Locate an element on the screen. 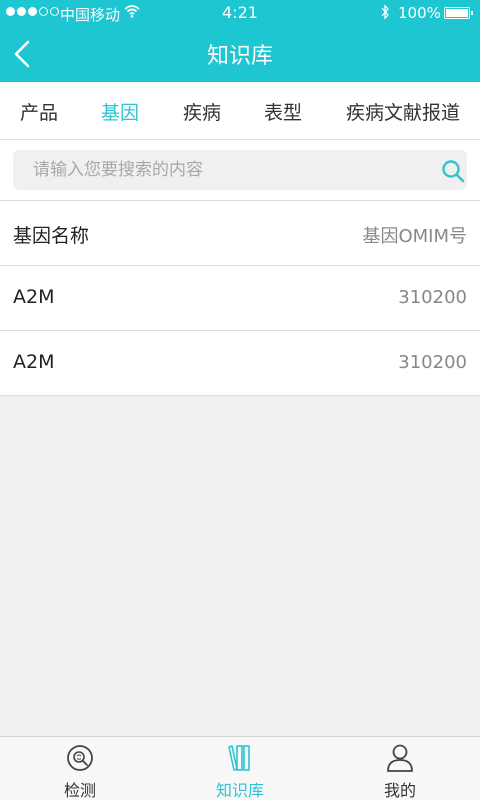 Image resolution: width=480 pixels, height=800 pixels. column-header-omim: 基因OMIM号 is located at coordinates (414, 236).